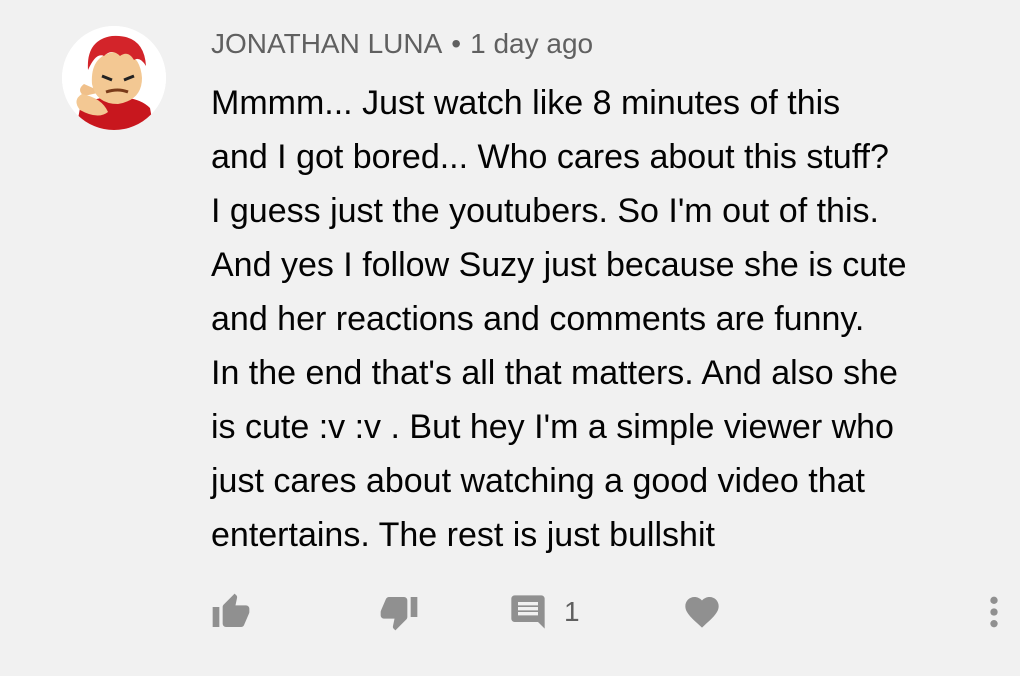  I want to click on comment-time: 1 day ago, so click(531, 43).